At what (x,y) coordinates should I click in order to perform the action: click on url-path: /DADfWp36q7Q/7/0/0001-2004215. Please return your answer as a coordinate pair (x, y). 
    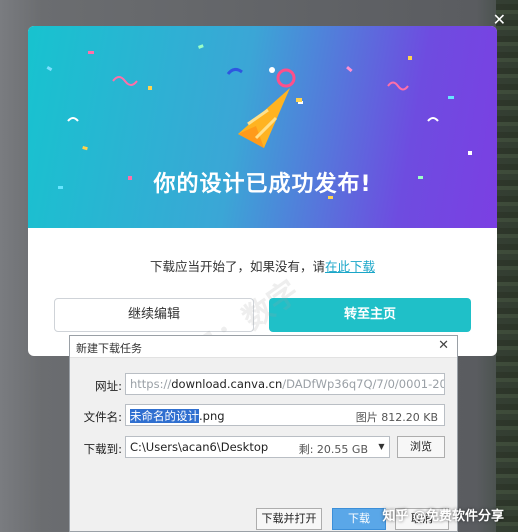
    Looking at the image, I should click on (363, 384).